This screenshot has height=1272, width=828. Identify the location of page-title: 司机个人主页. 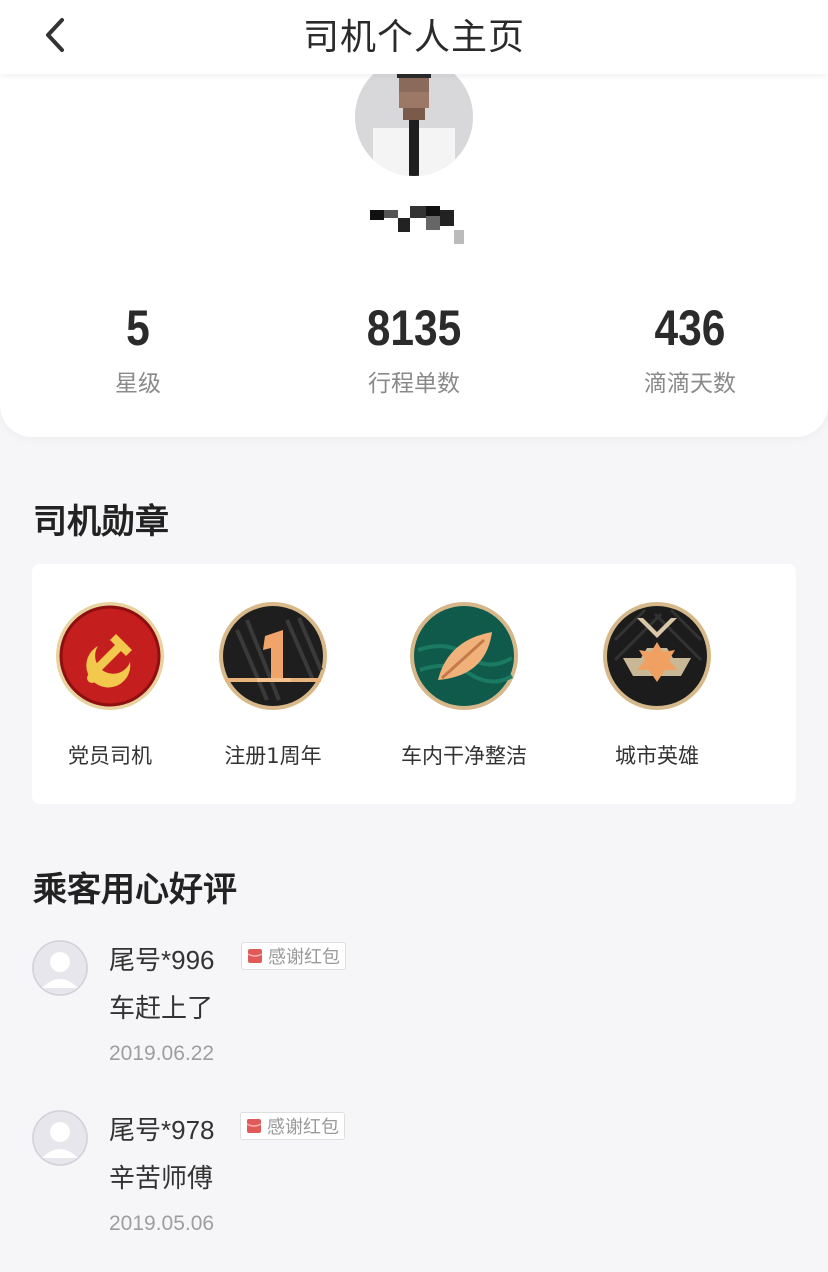
(413, 37).